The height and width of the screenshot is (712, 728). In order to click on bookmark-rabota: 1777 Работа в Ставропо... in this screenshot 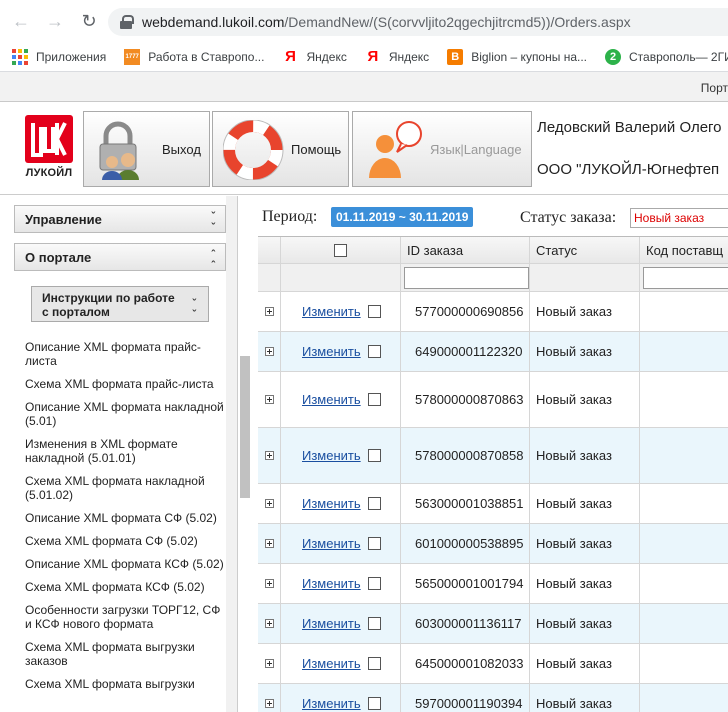, I will do `click(194, 56)`.